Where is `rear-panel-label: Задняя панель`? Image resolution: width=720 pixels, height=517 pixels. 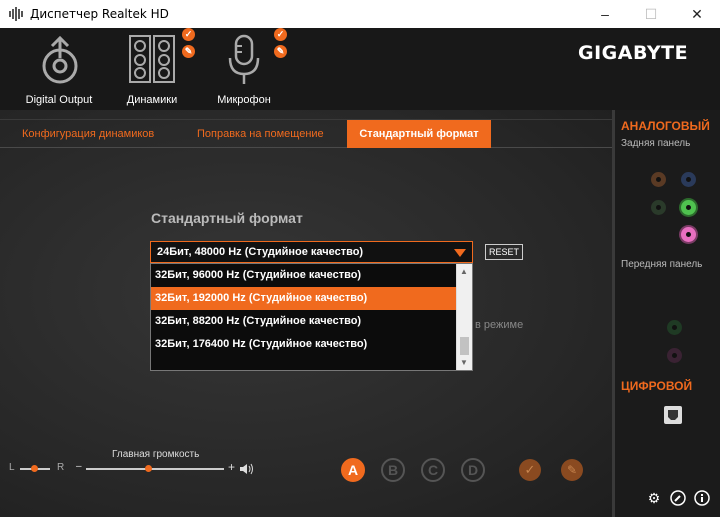
rear-panel-label: Задняя панель is located at coordinates (656, 143).